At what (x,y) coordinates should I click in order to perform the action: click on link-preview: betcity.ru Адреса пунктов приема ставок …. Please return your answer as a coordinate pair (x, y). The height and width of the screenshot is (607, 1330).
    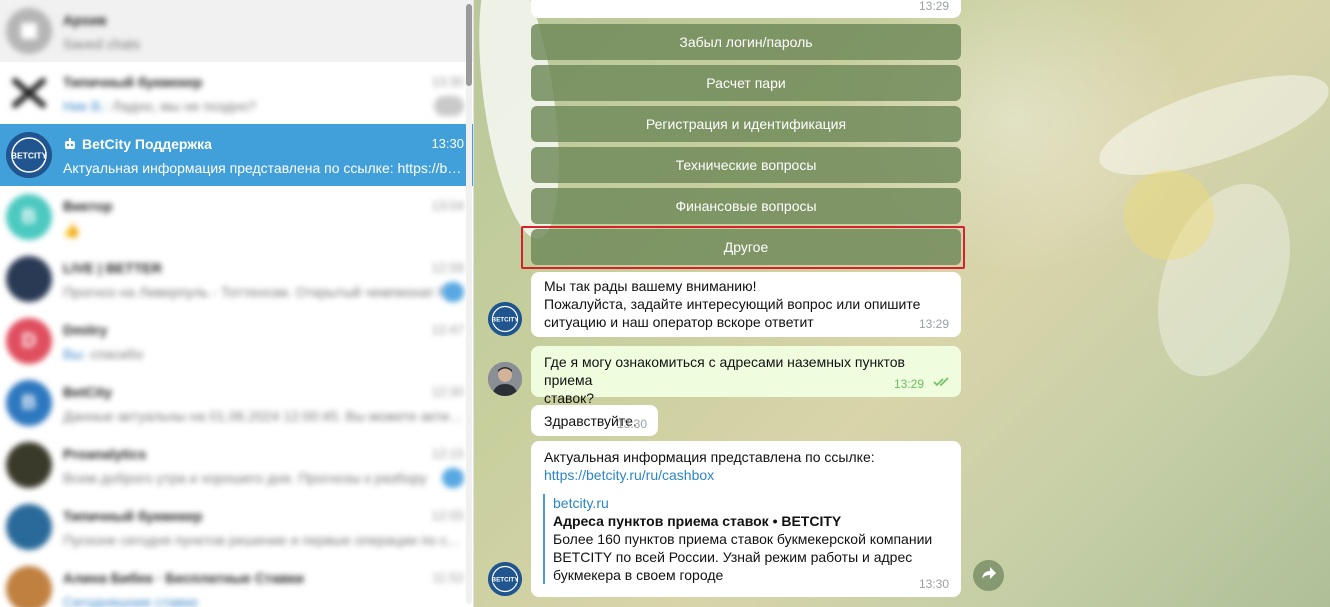
    Looking at the image, I should click on (745, 539).